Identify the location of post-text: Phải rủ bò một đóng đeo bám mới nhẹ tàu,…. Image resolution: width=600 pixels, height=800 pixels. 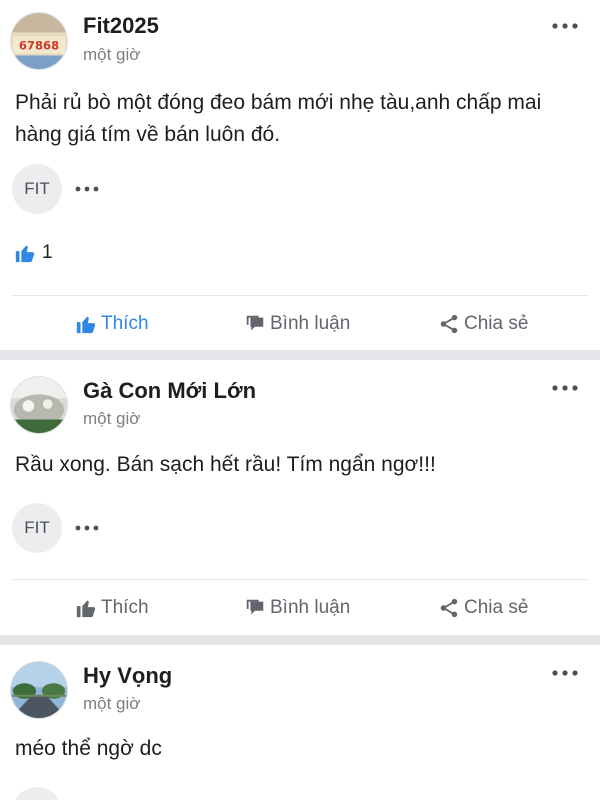
(278, 118).